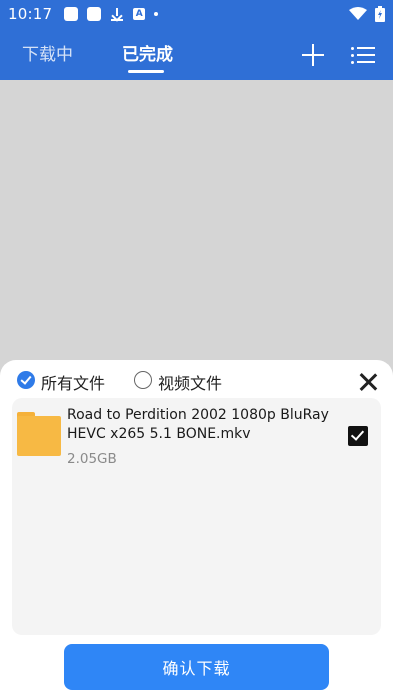 This screenshot has height=700, width=393. I want to click on notification-icons: A, so click(111, 14).